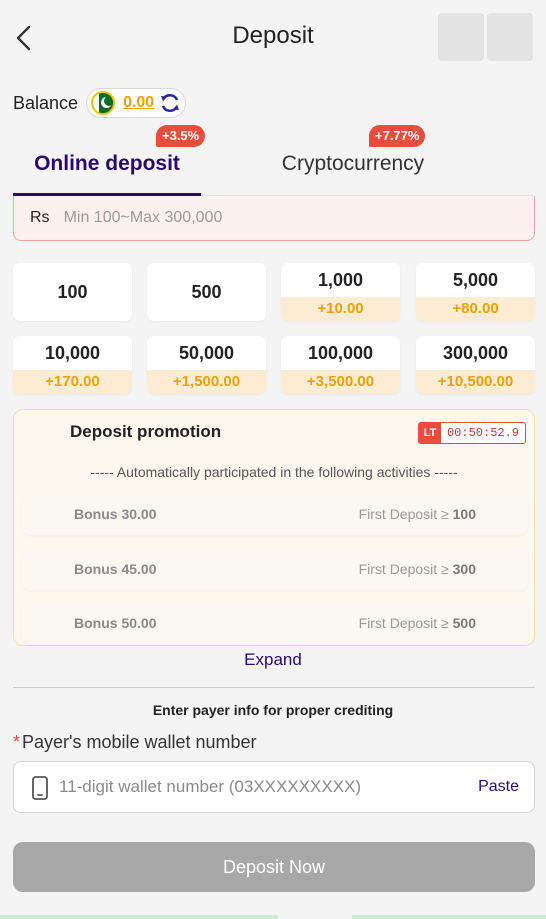 The image size is (546, 919). Describe the element at coordinates (273, 38) in the screenshot. I see `header: Deposit` at that location.